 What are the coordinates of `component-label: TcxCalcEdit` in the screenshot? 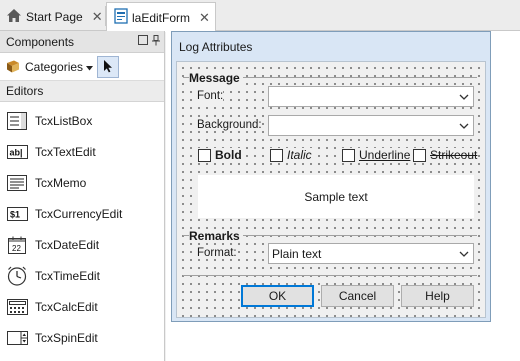 It's located at (66, 306).